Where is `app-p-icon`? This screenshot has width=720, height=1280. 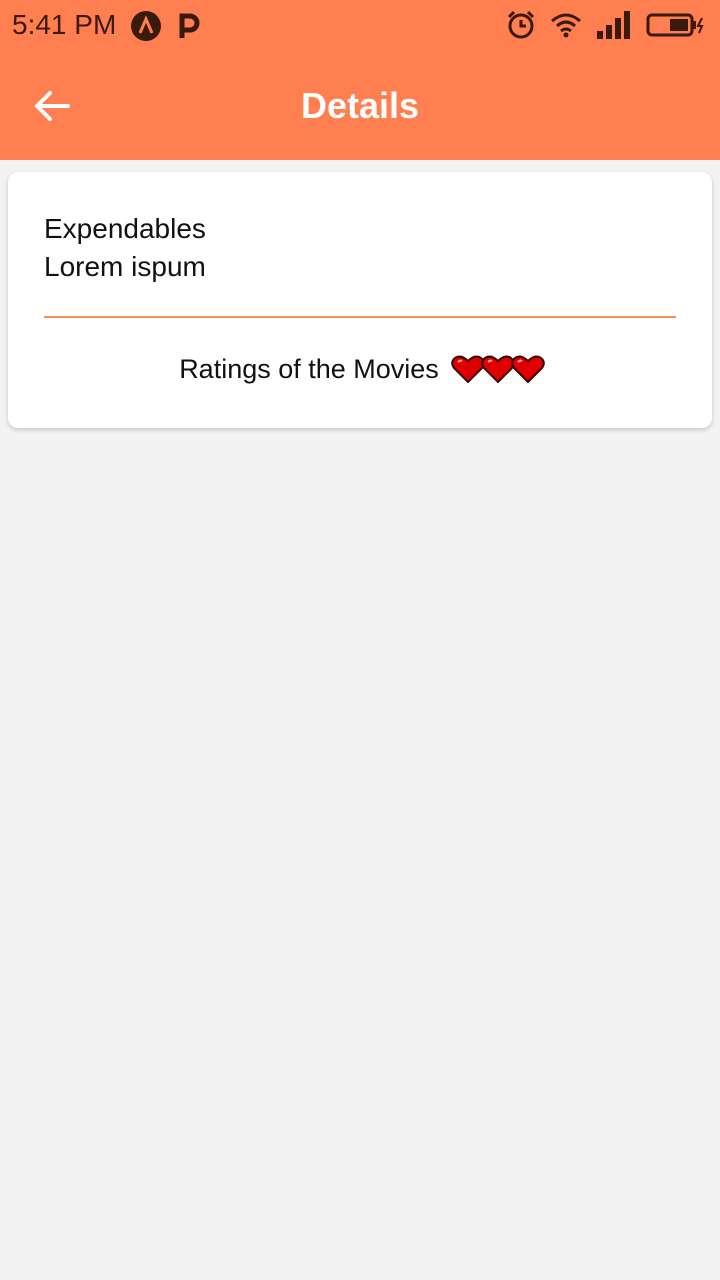
app-p-icon is located at coordinates (189, 25).